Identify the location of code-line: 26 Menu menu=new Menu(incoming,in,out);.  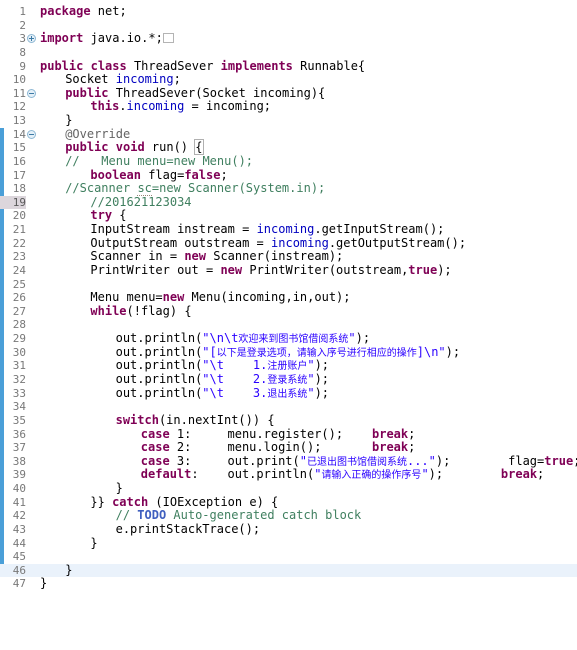
(288, 297).